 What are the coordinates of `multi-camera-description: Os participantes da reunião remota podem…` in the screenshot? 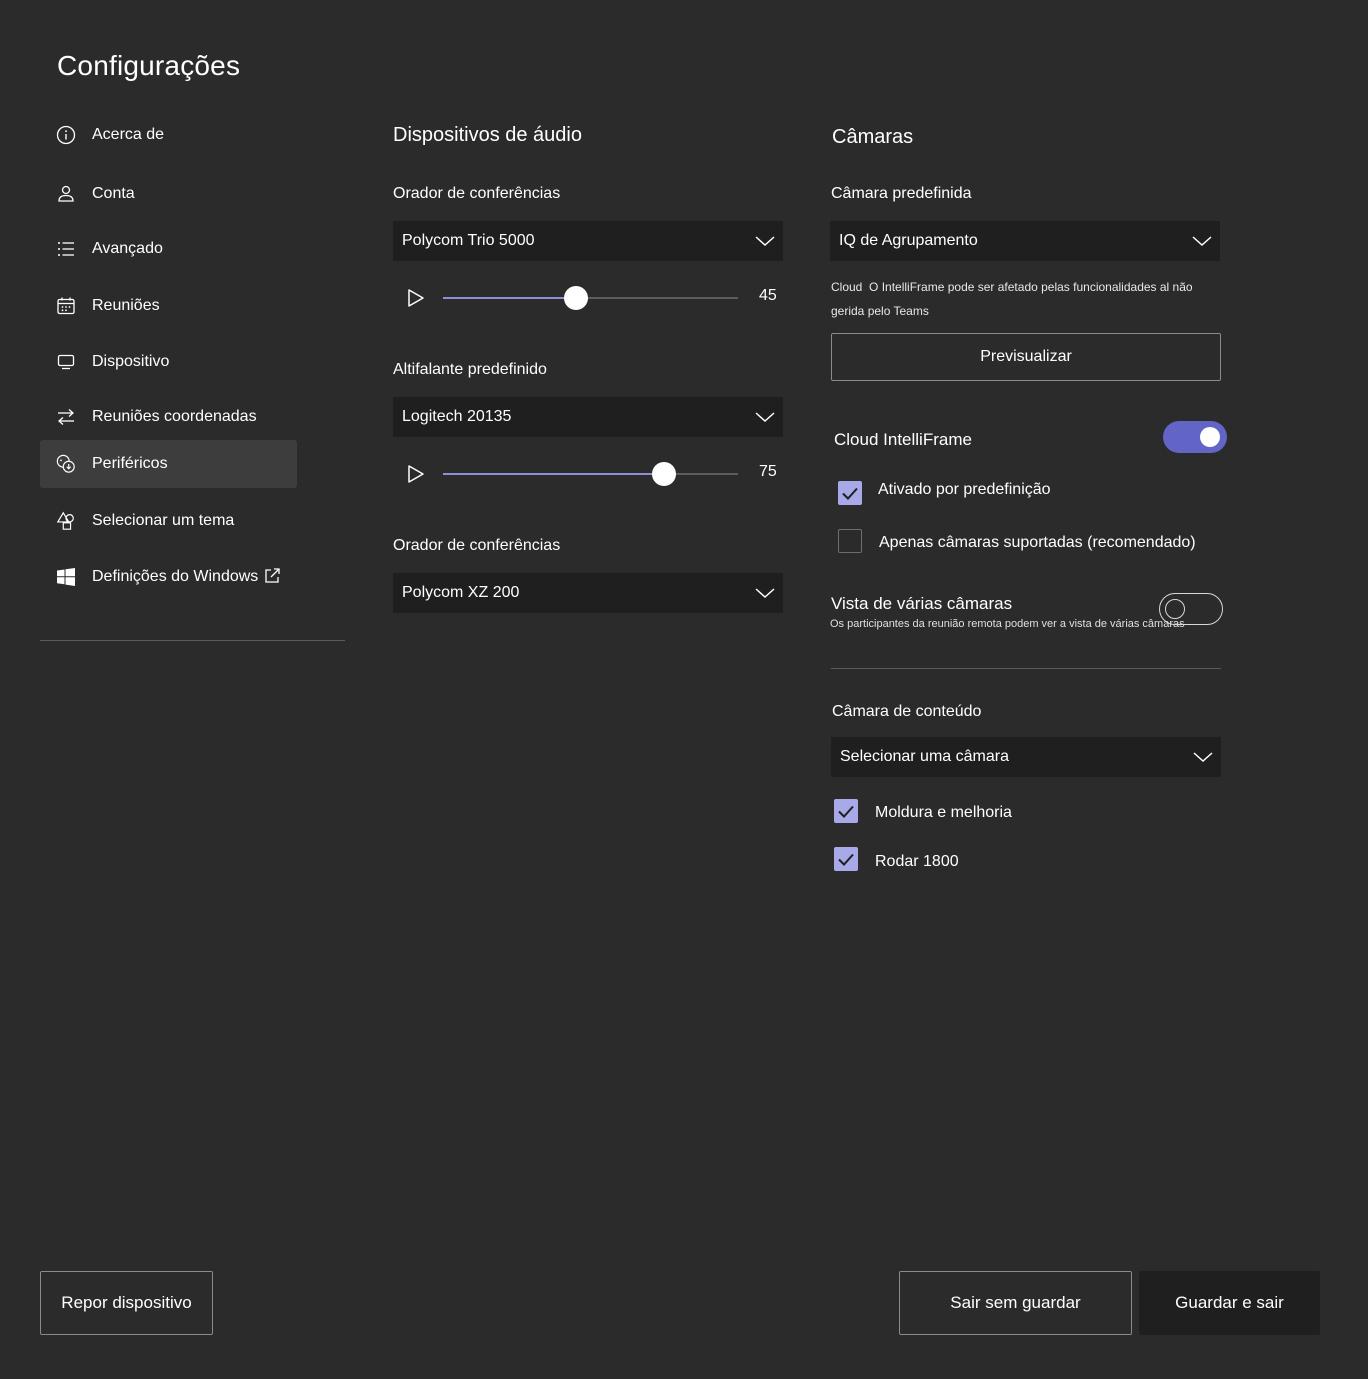 It's located at (1007, 624).